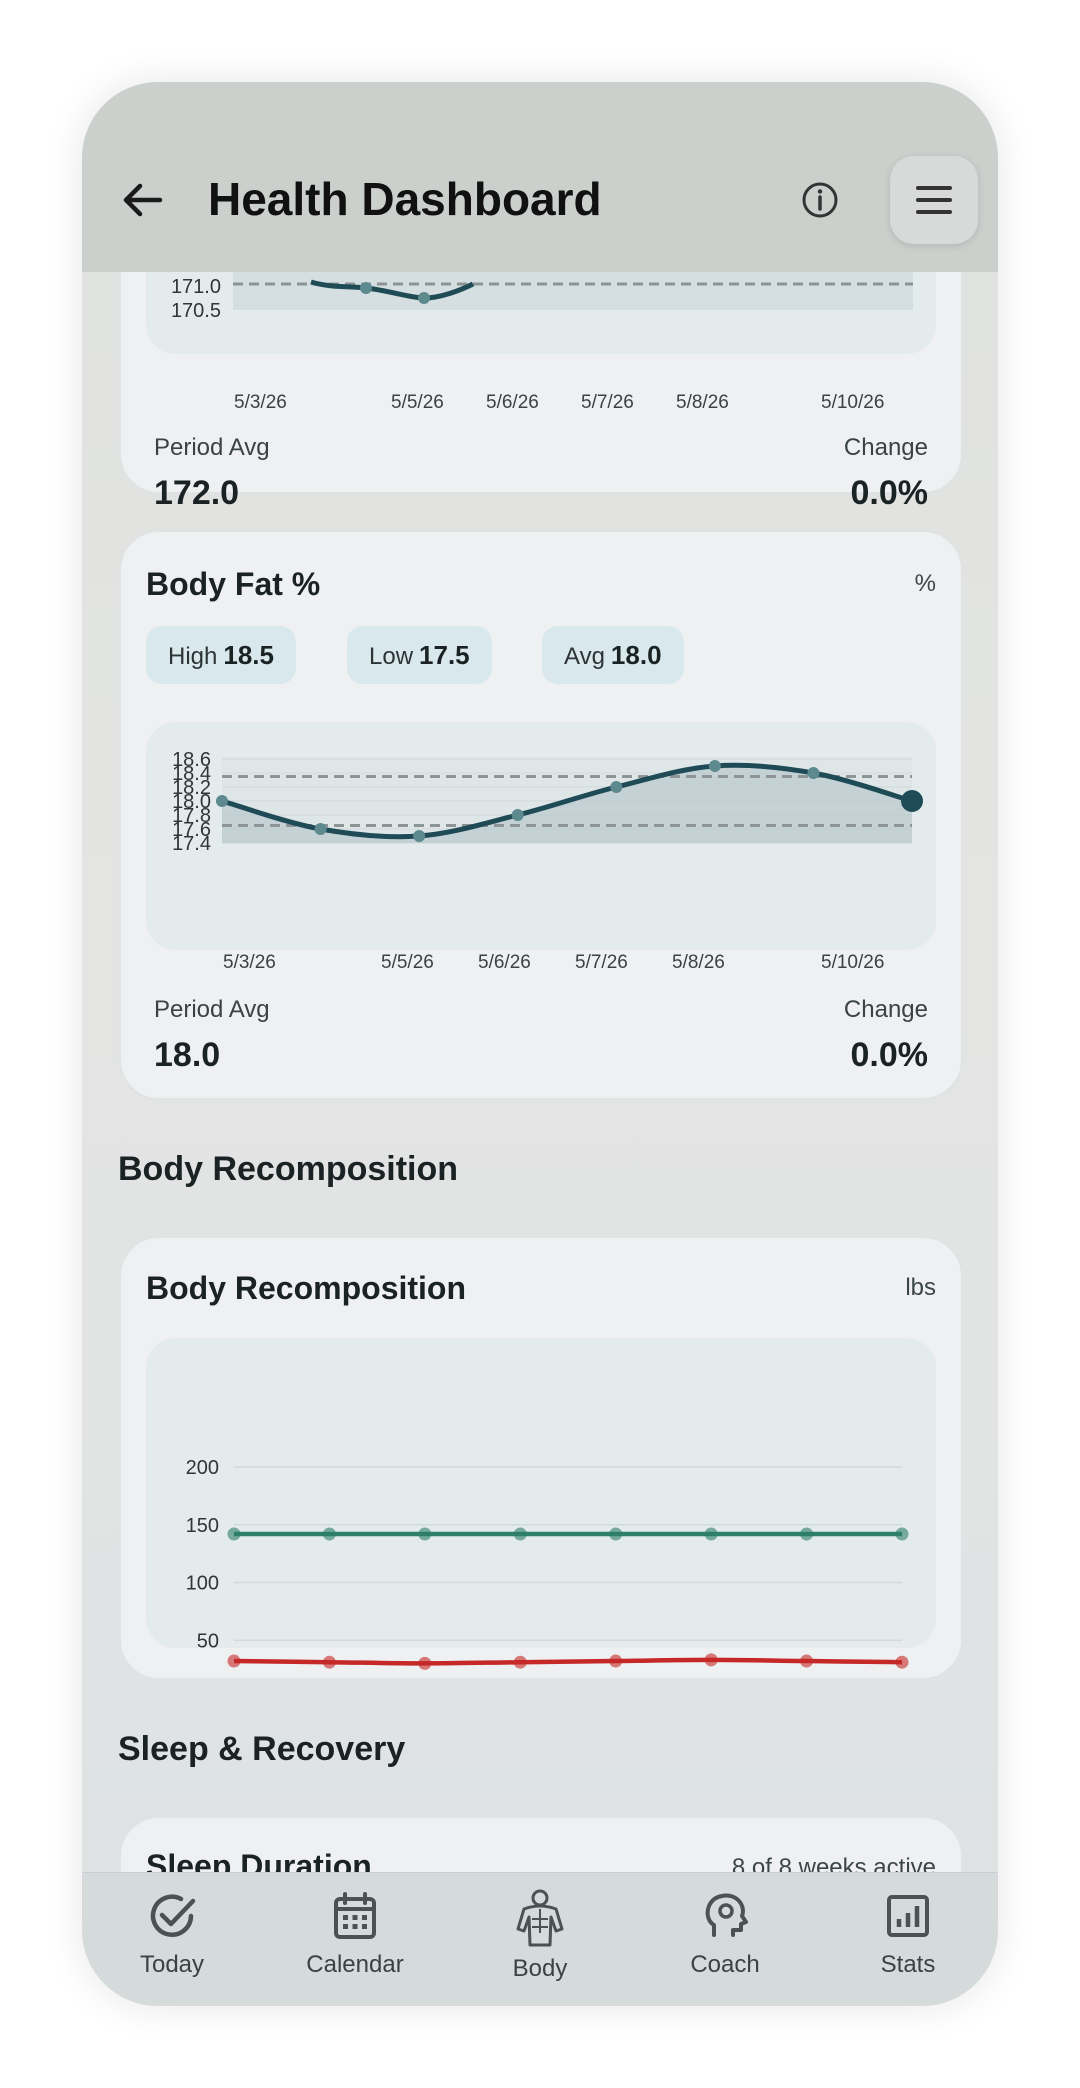 The height and width of the screenshot is (2088, 1080). What do you see at coordinates (202, 1584) in the screenshot?
I see `y-tick-label: 100` at bounding box center [202, 1584].